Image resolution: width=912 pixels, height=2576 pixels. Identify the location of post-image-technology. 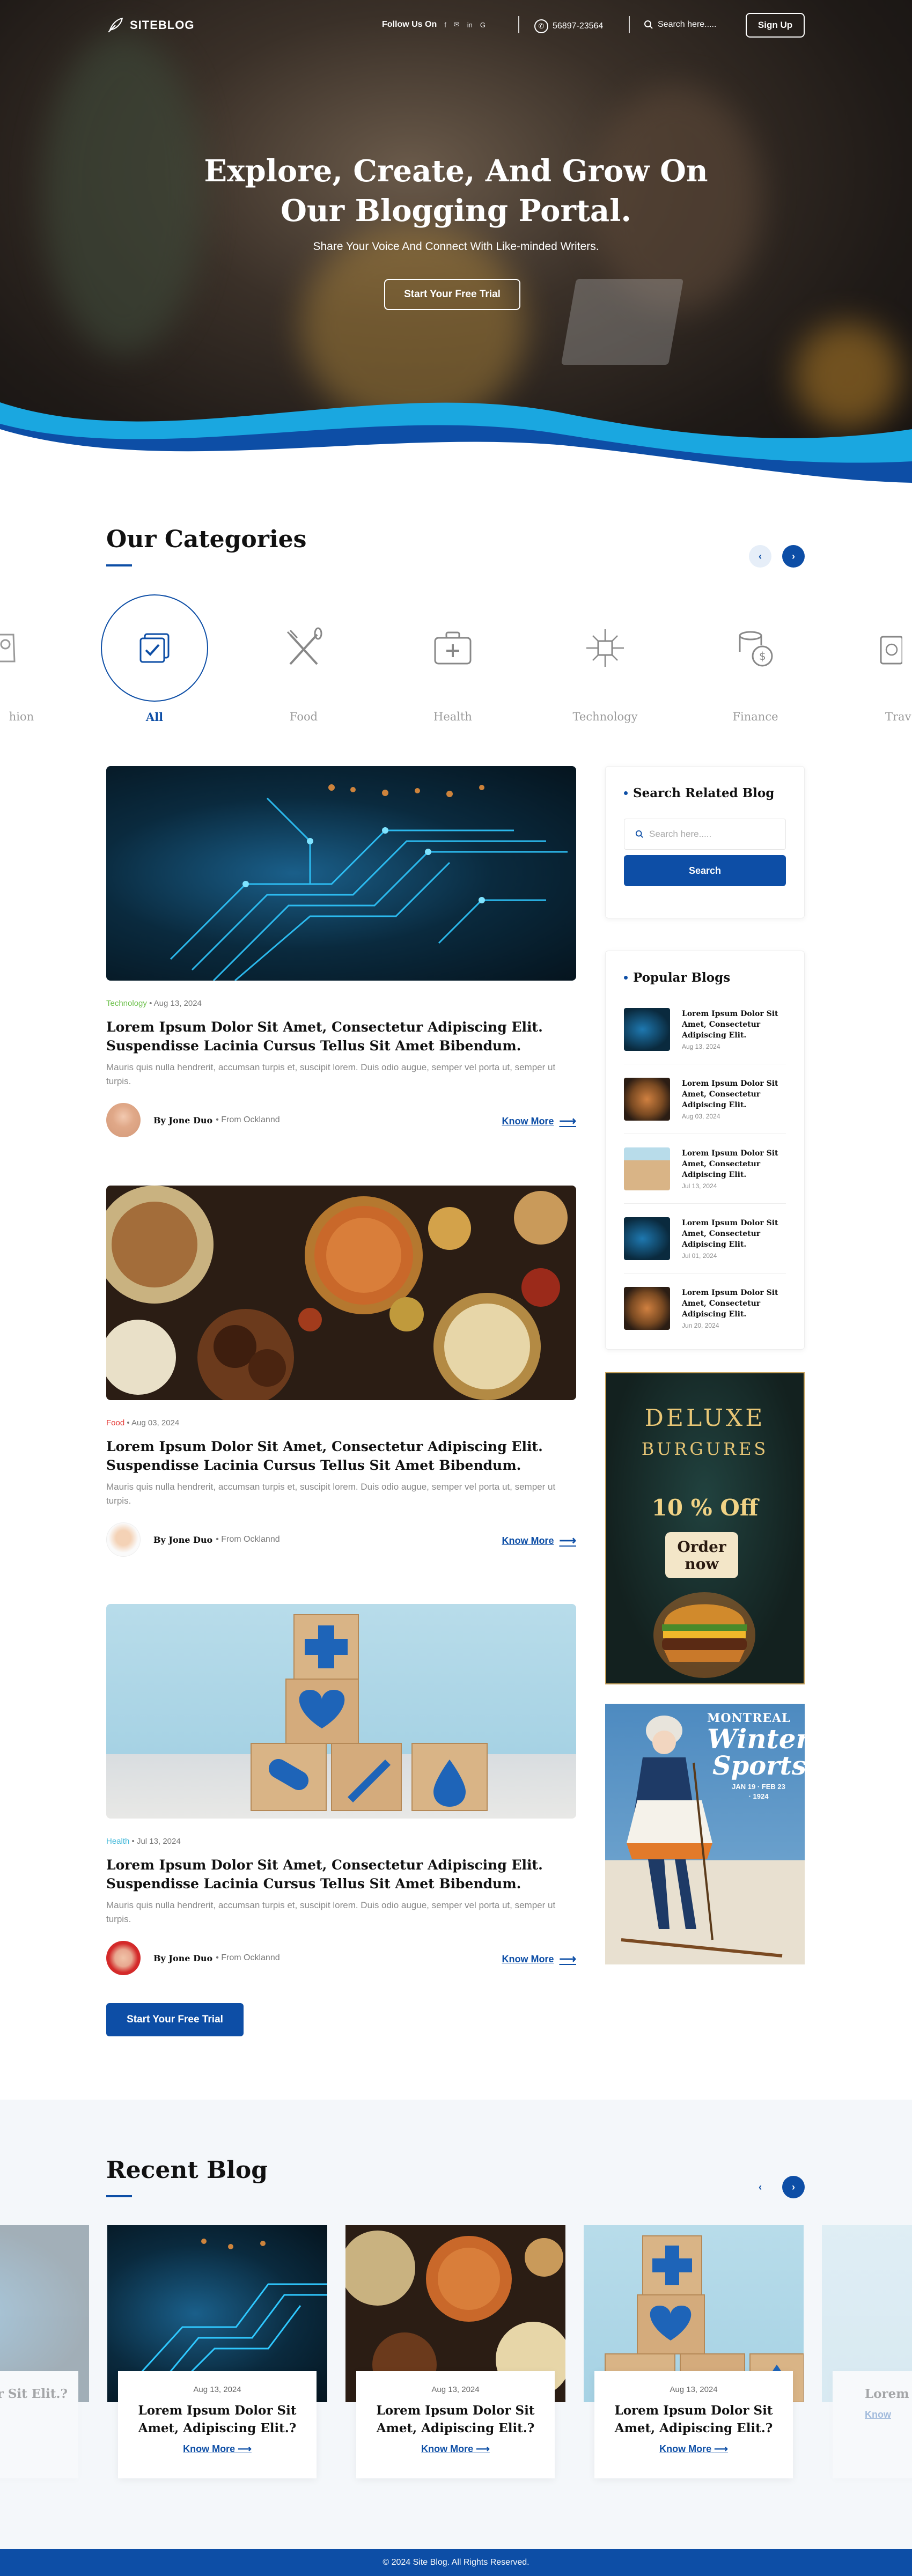
(341, 873).